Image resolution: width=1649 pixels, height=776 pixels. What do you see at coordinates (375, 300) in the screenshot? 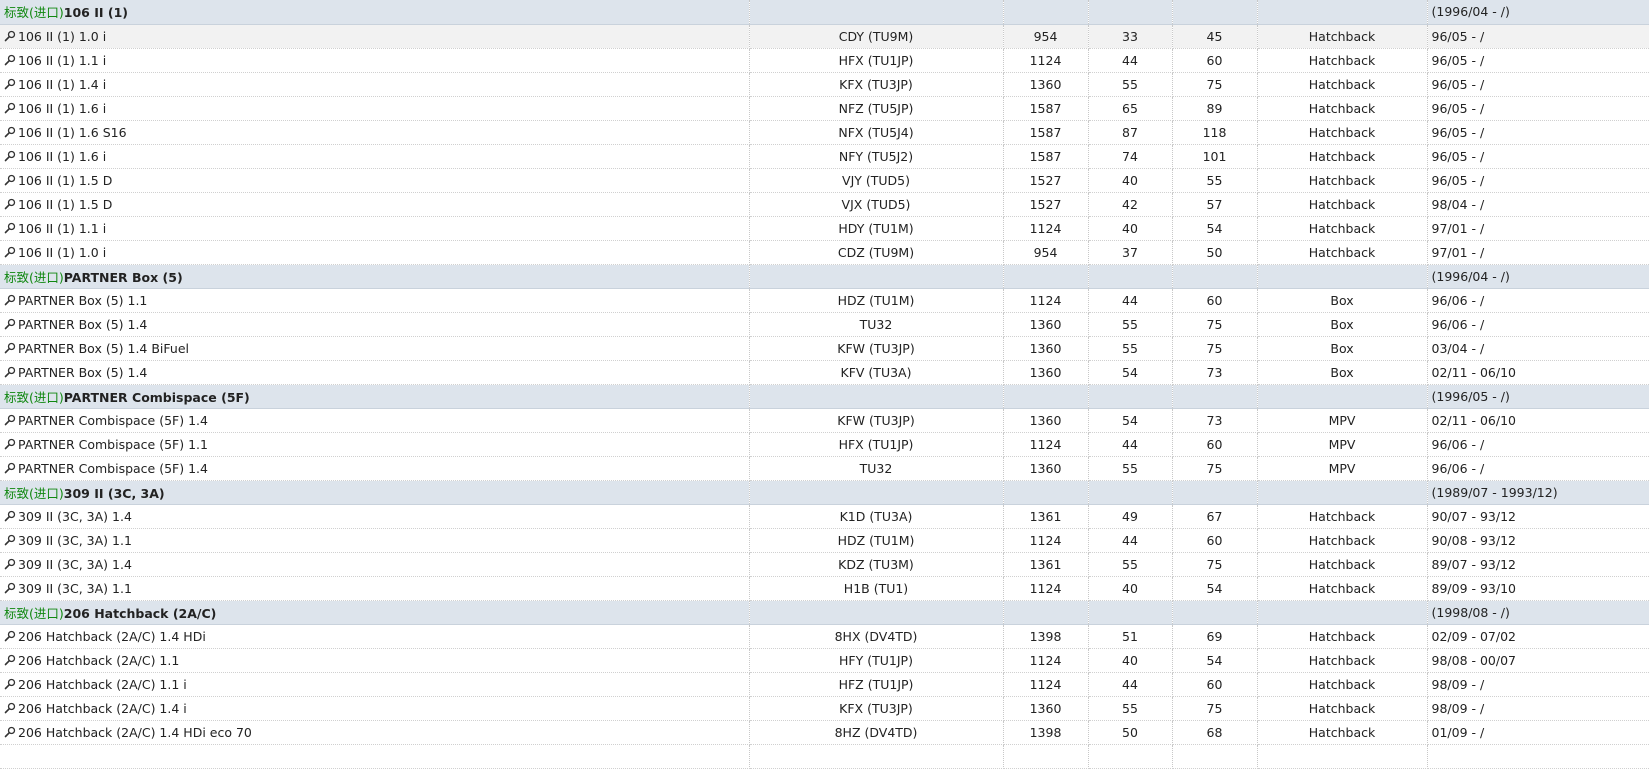
I see `model-cell: PARTNER Box (5) 1.1` at bounding box center [375, 300].